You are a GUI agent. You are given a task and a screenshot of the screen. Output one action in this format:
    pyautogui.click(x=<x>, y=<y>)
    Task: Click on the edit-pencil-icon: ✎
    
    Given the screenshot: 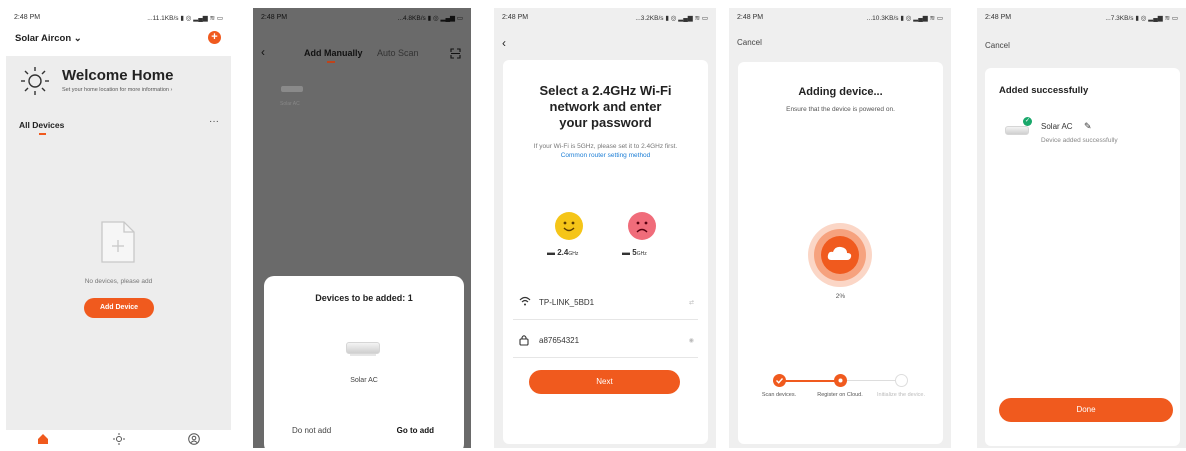 What is the action you would take?
    pyautogui.click(x=1088, y=126)
    